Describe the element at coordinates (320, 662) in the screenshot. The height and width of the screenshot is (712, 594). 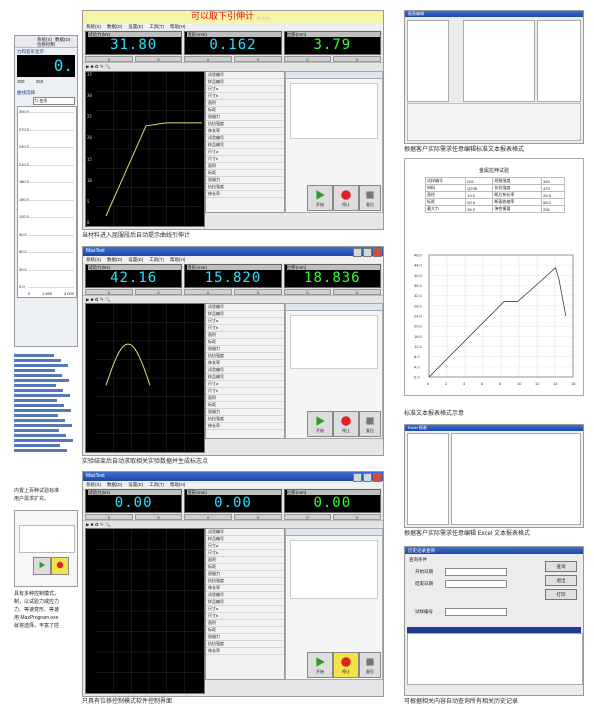
I see `play-icon` at that location.